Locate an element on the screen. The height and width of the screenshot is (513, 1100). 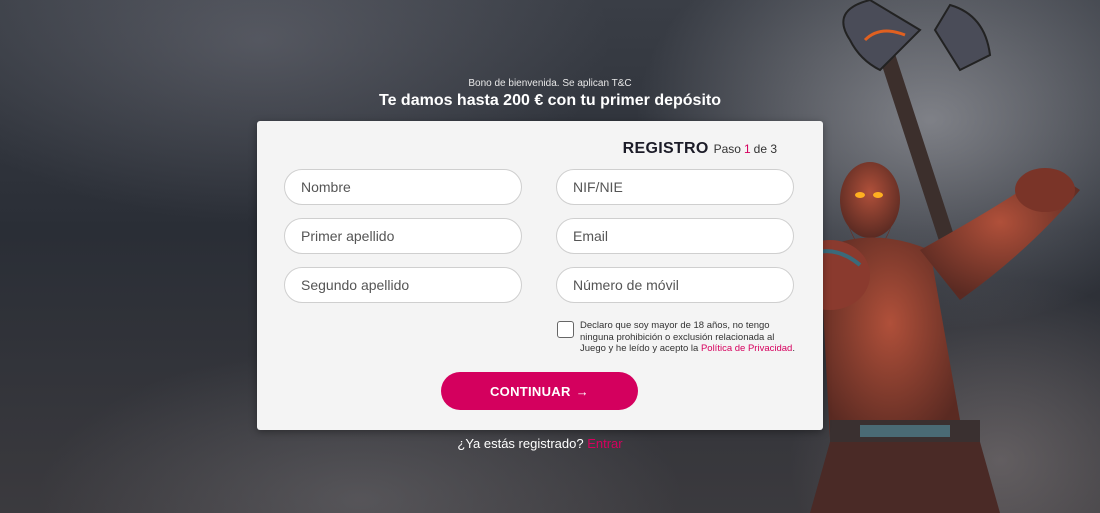
step-current: 1 is located at coordinates (747, 149).